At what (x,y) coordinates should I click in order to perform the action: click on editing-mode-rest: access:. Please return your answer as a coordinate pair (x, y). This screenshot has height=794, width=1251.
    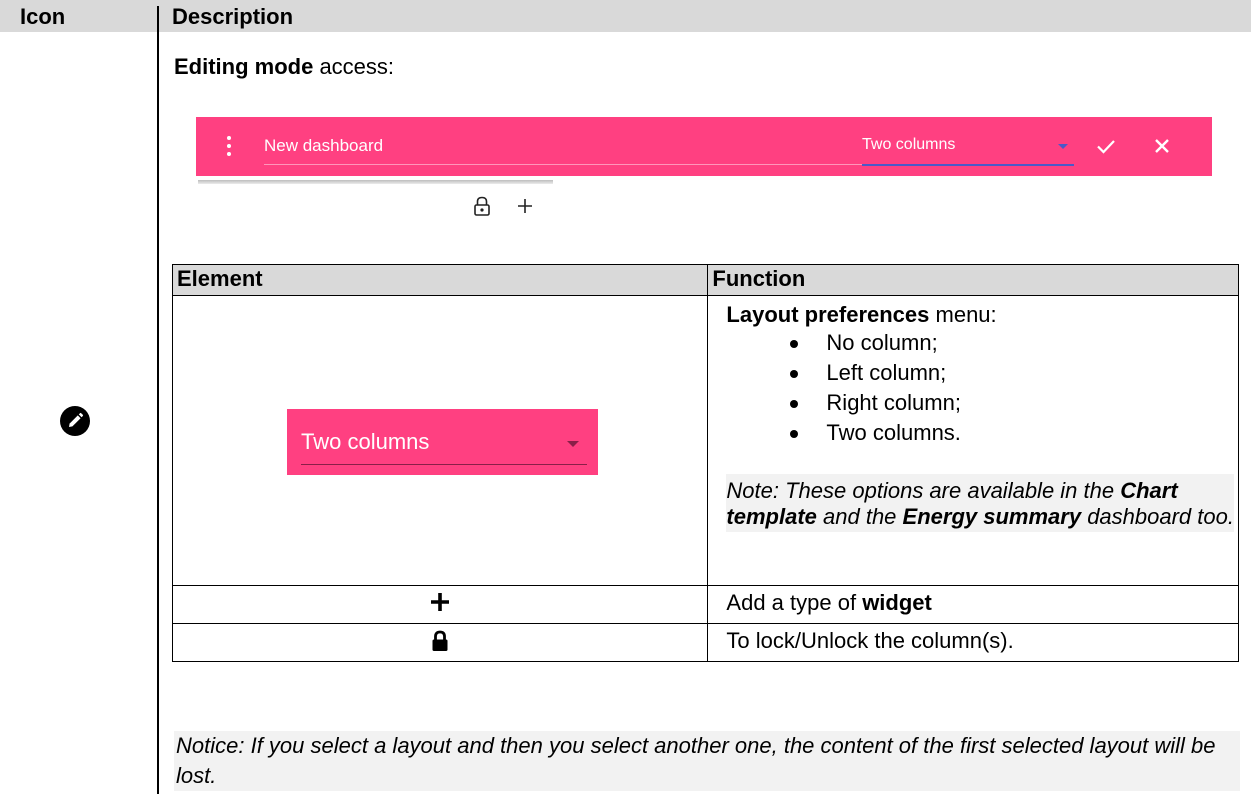
    Looking at the image, I should click on (354, 66).